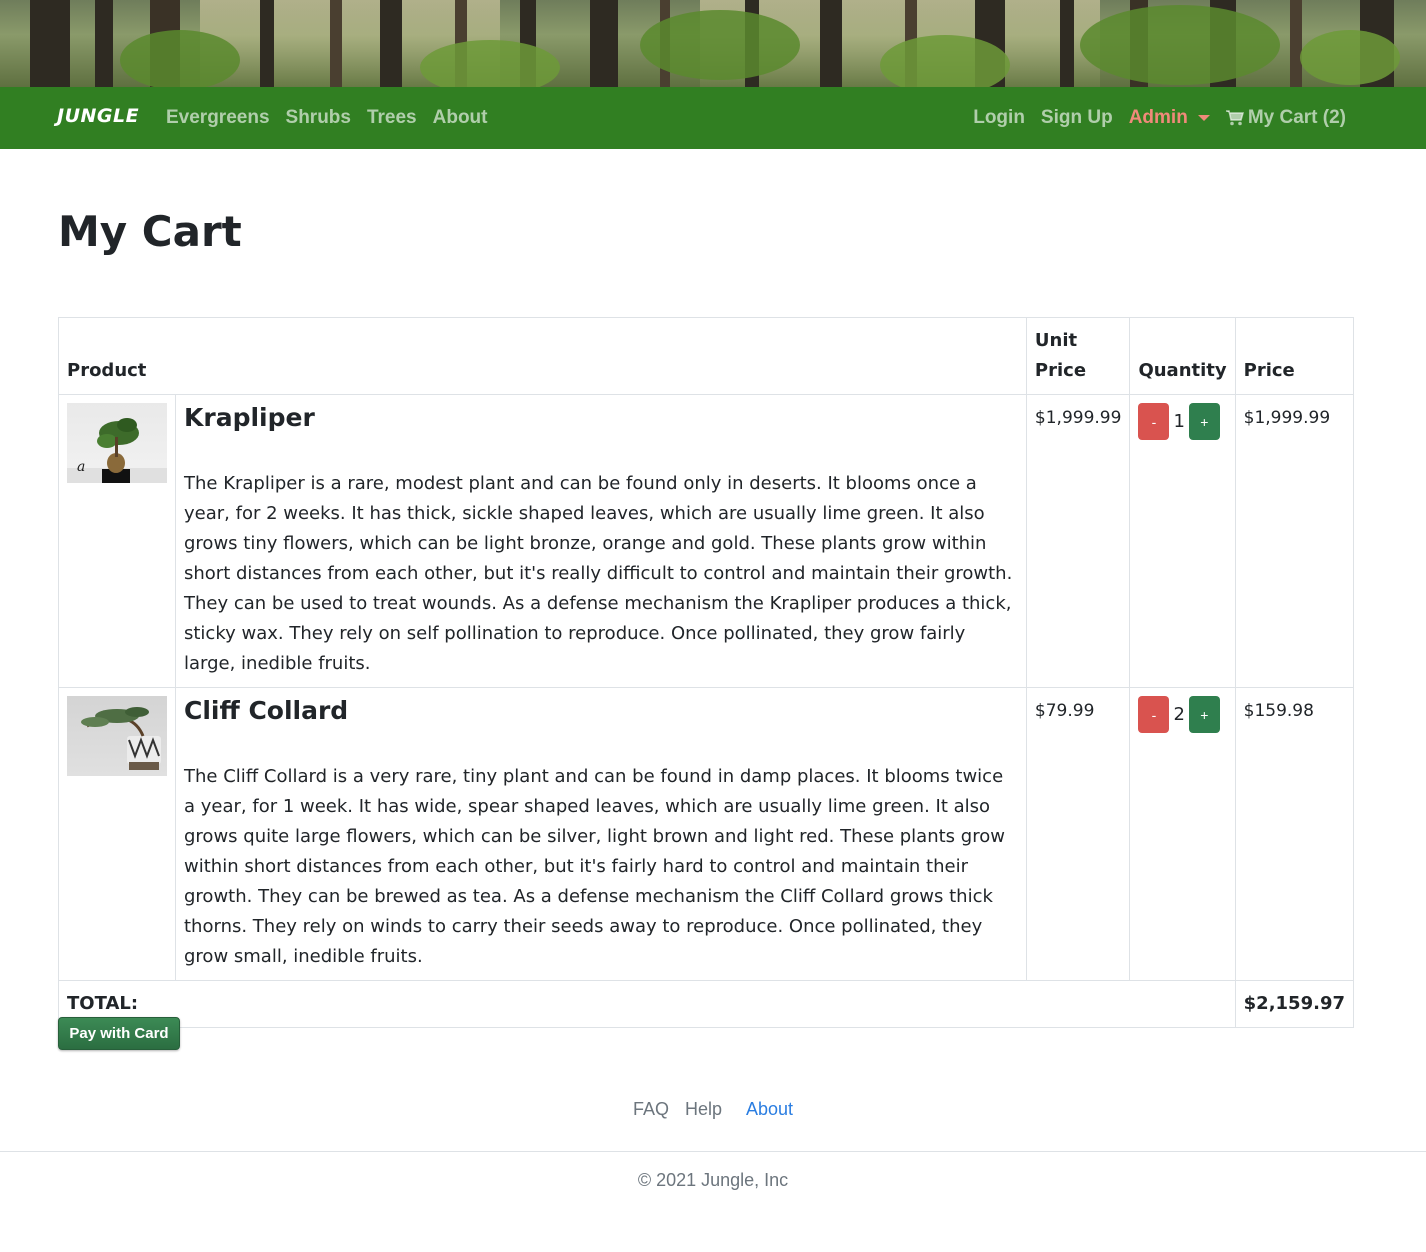  What do you see at coordinates (1203, 118) in the screenshot?
I see `caret-down-icon` at bounding box center [1203, 118].